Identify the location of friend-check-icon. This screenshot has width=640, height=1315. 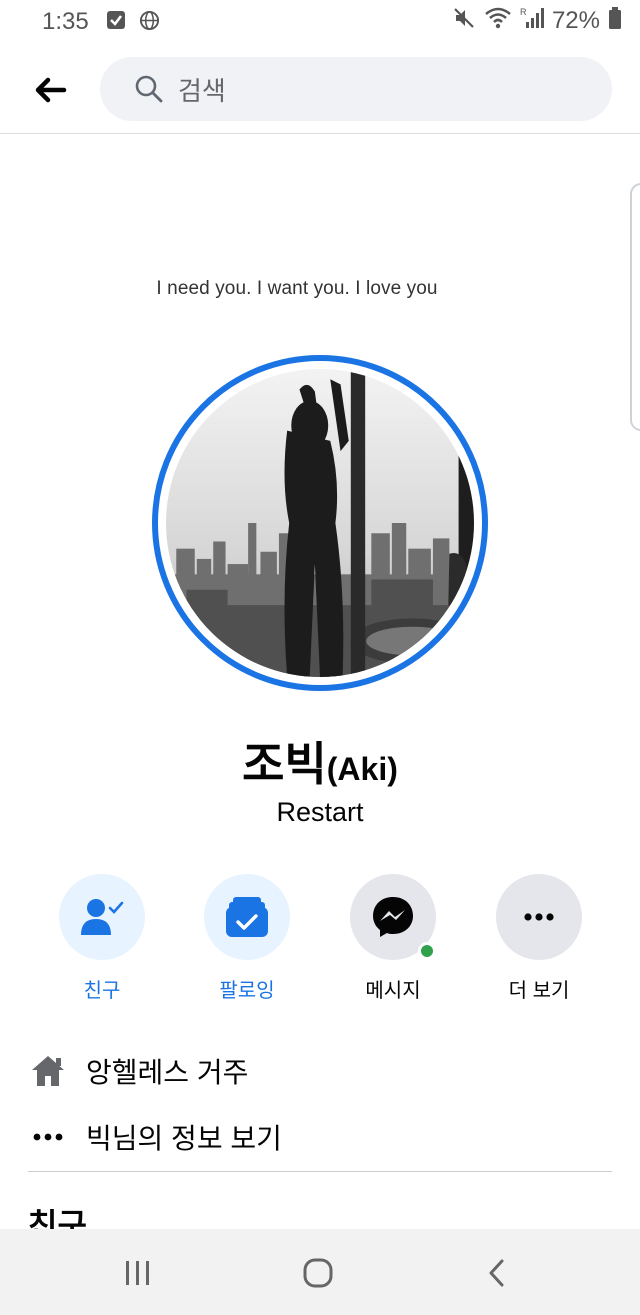
(102, 917).